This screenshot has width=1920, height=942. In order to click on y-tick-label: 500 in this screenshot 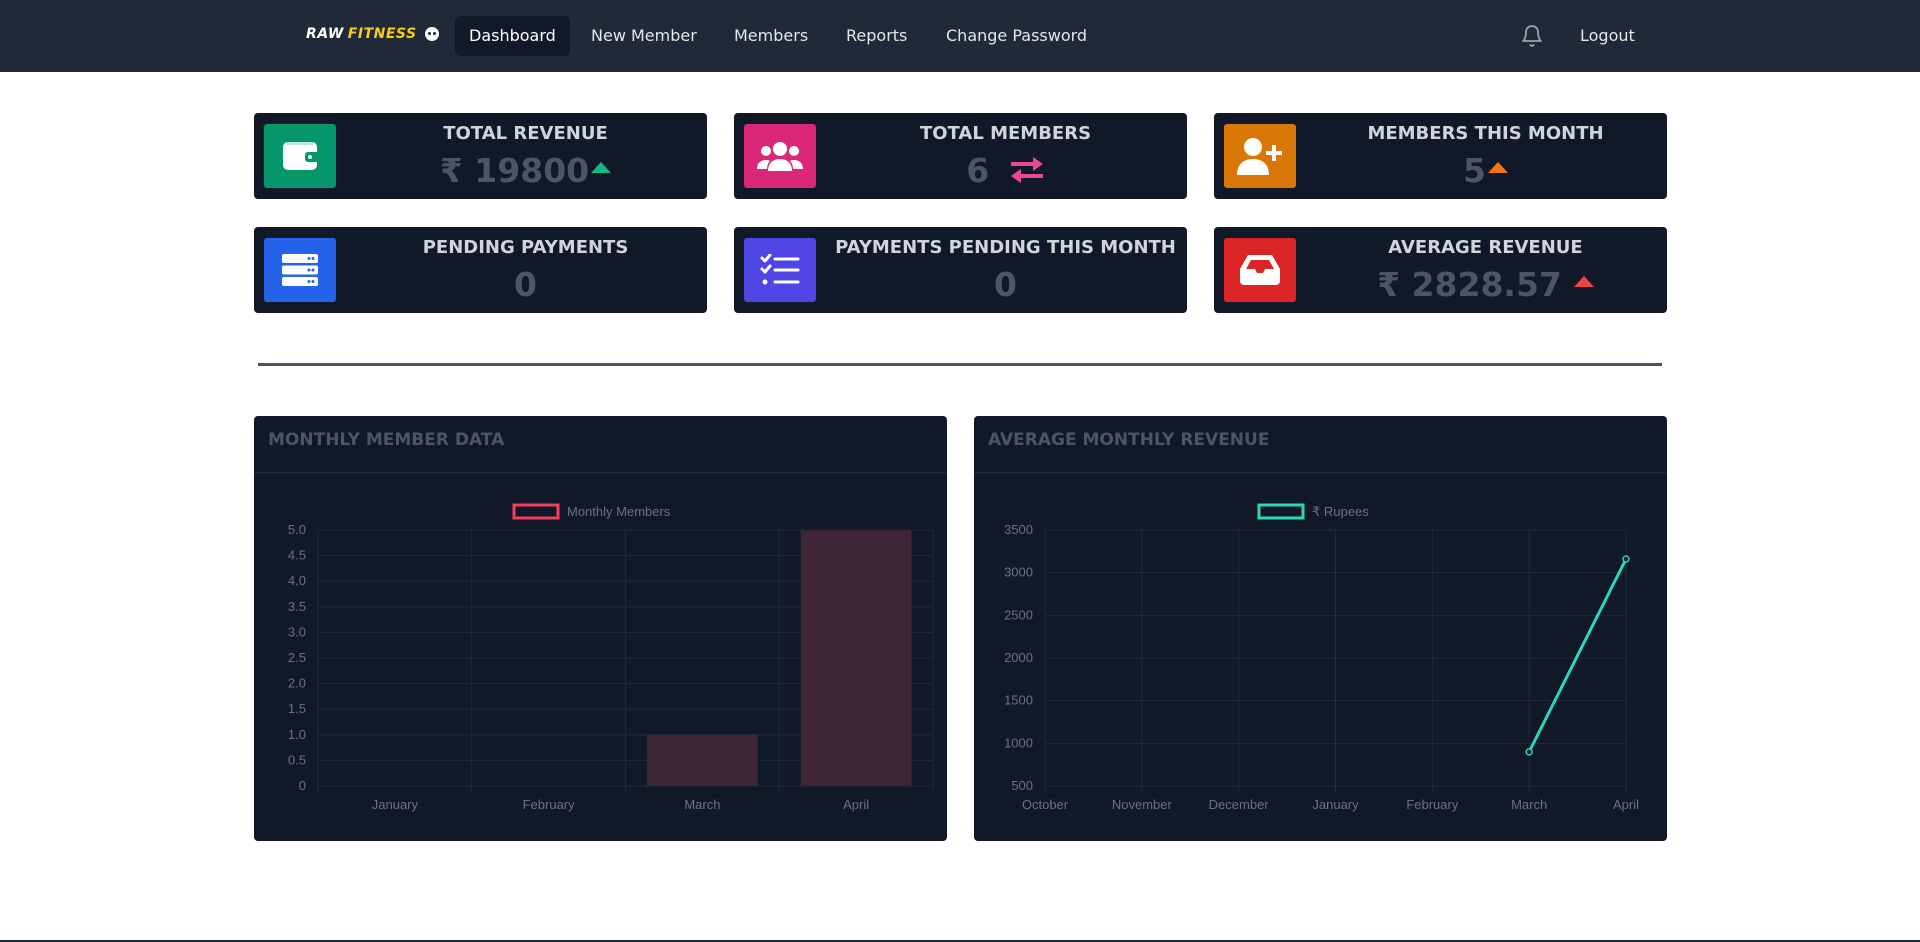, I will do `click(1022, 785)`.